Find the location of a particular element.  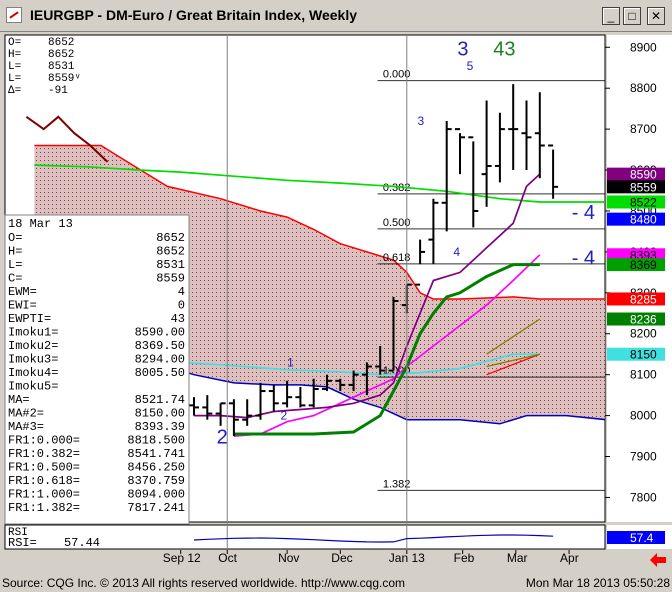

app-chart-icon is located at coordinates (14, 15).